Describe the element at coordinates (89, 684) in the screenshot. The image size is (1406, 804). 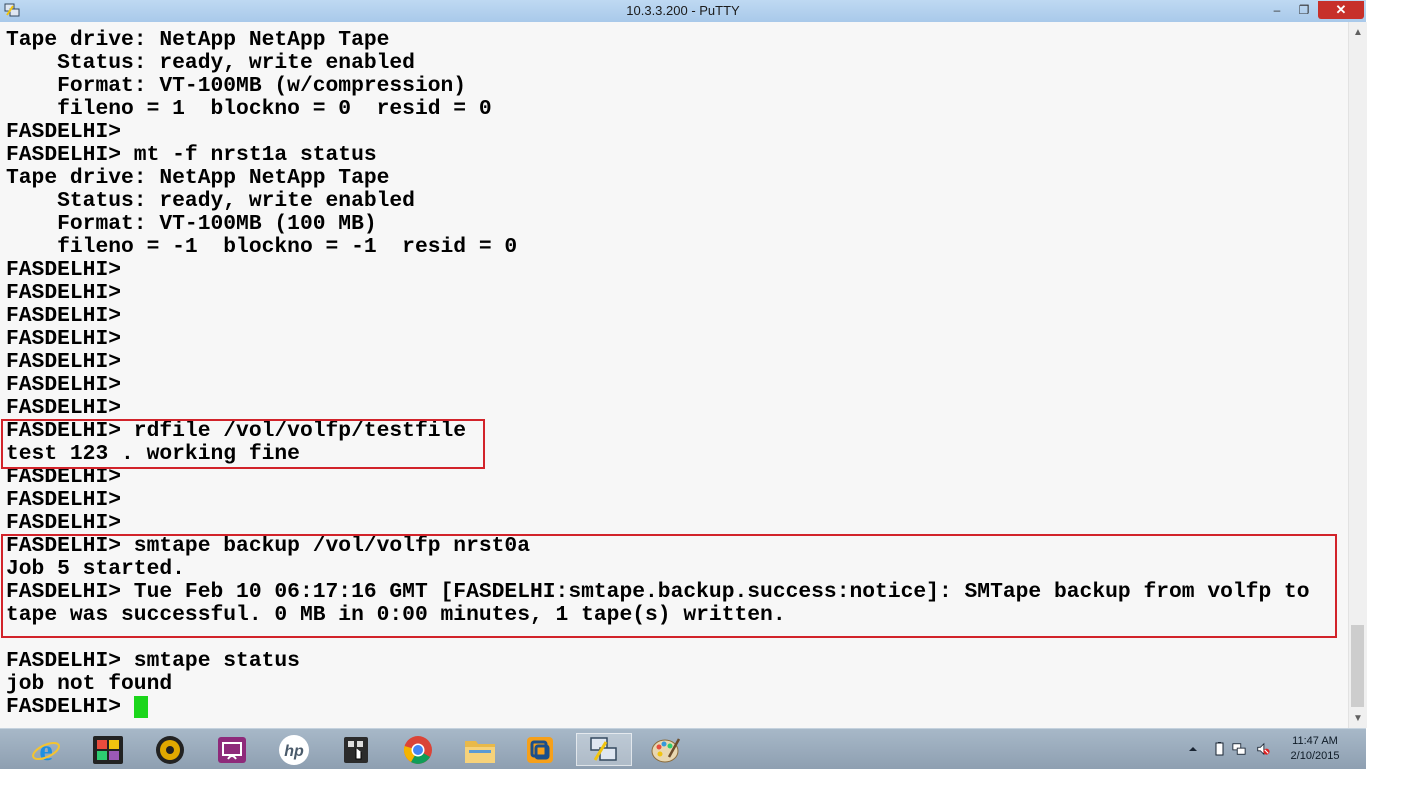
I see `terminal-line: job not found` at that location.